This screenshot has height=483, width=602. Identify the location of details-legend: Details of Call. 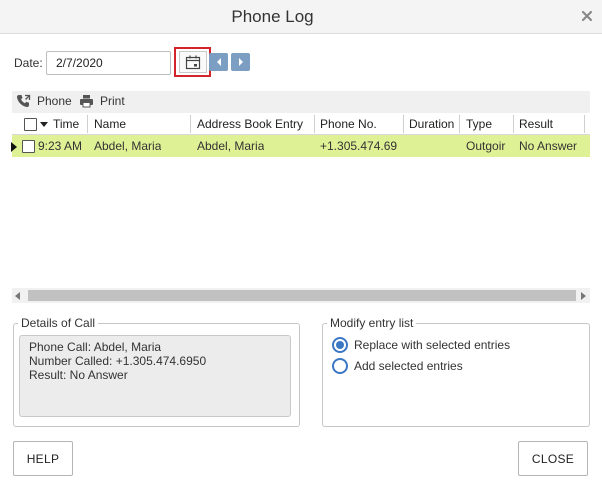
(58, 323).